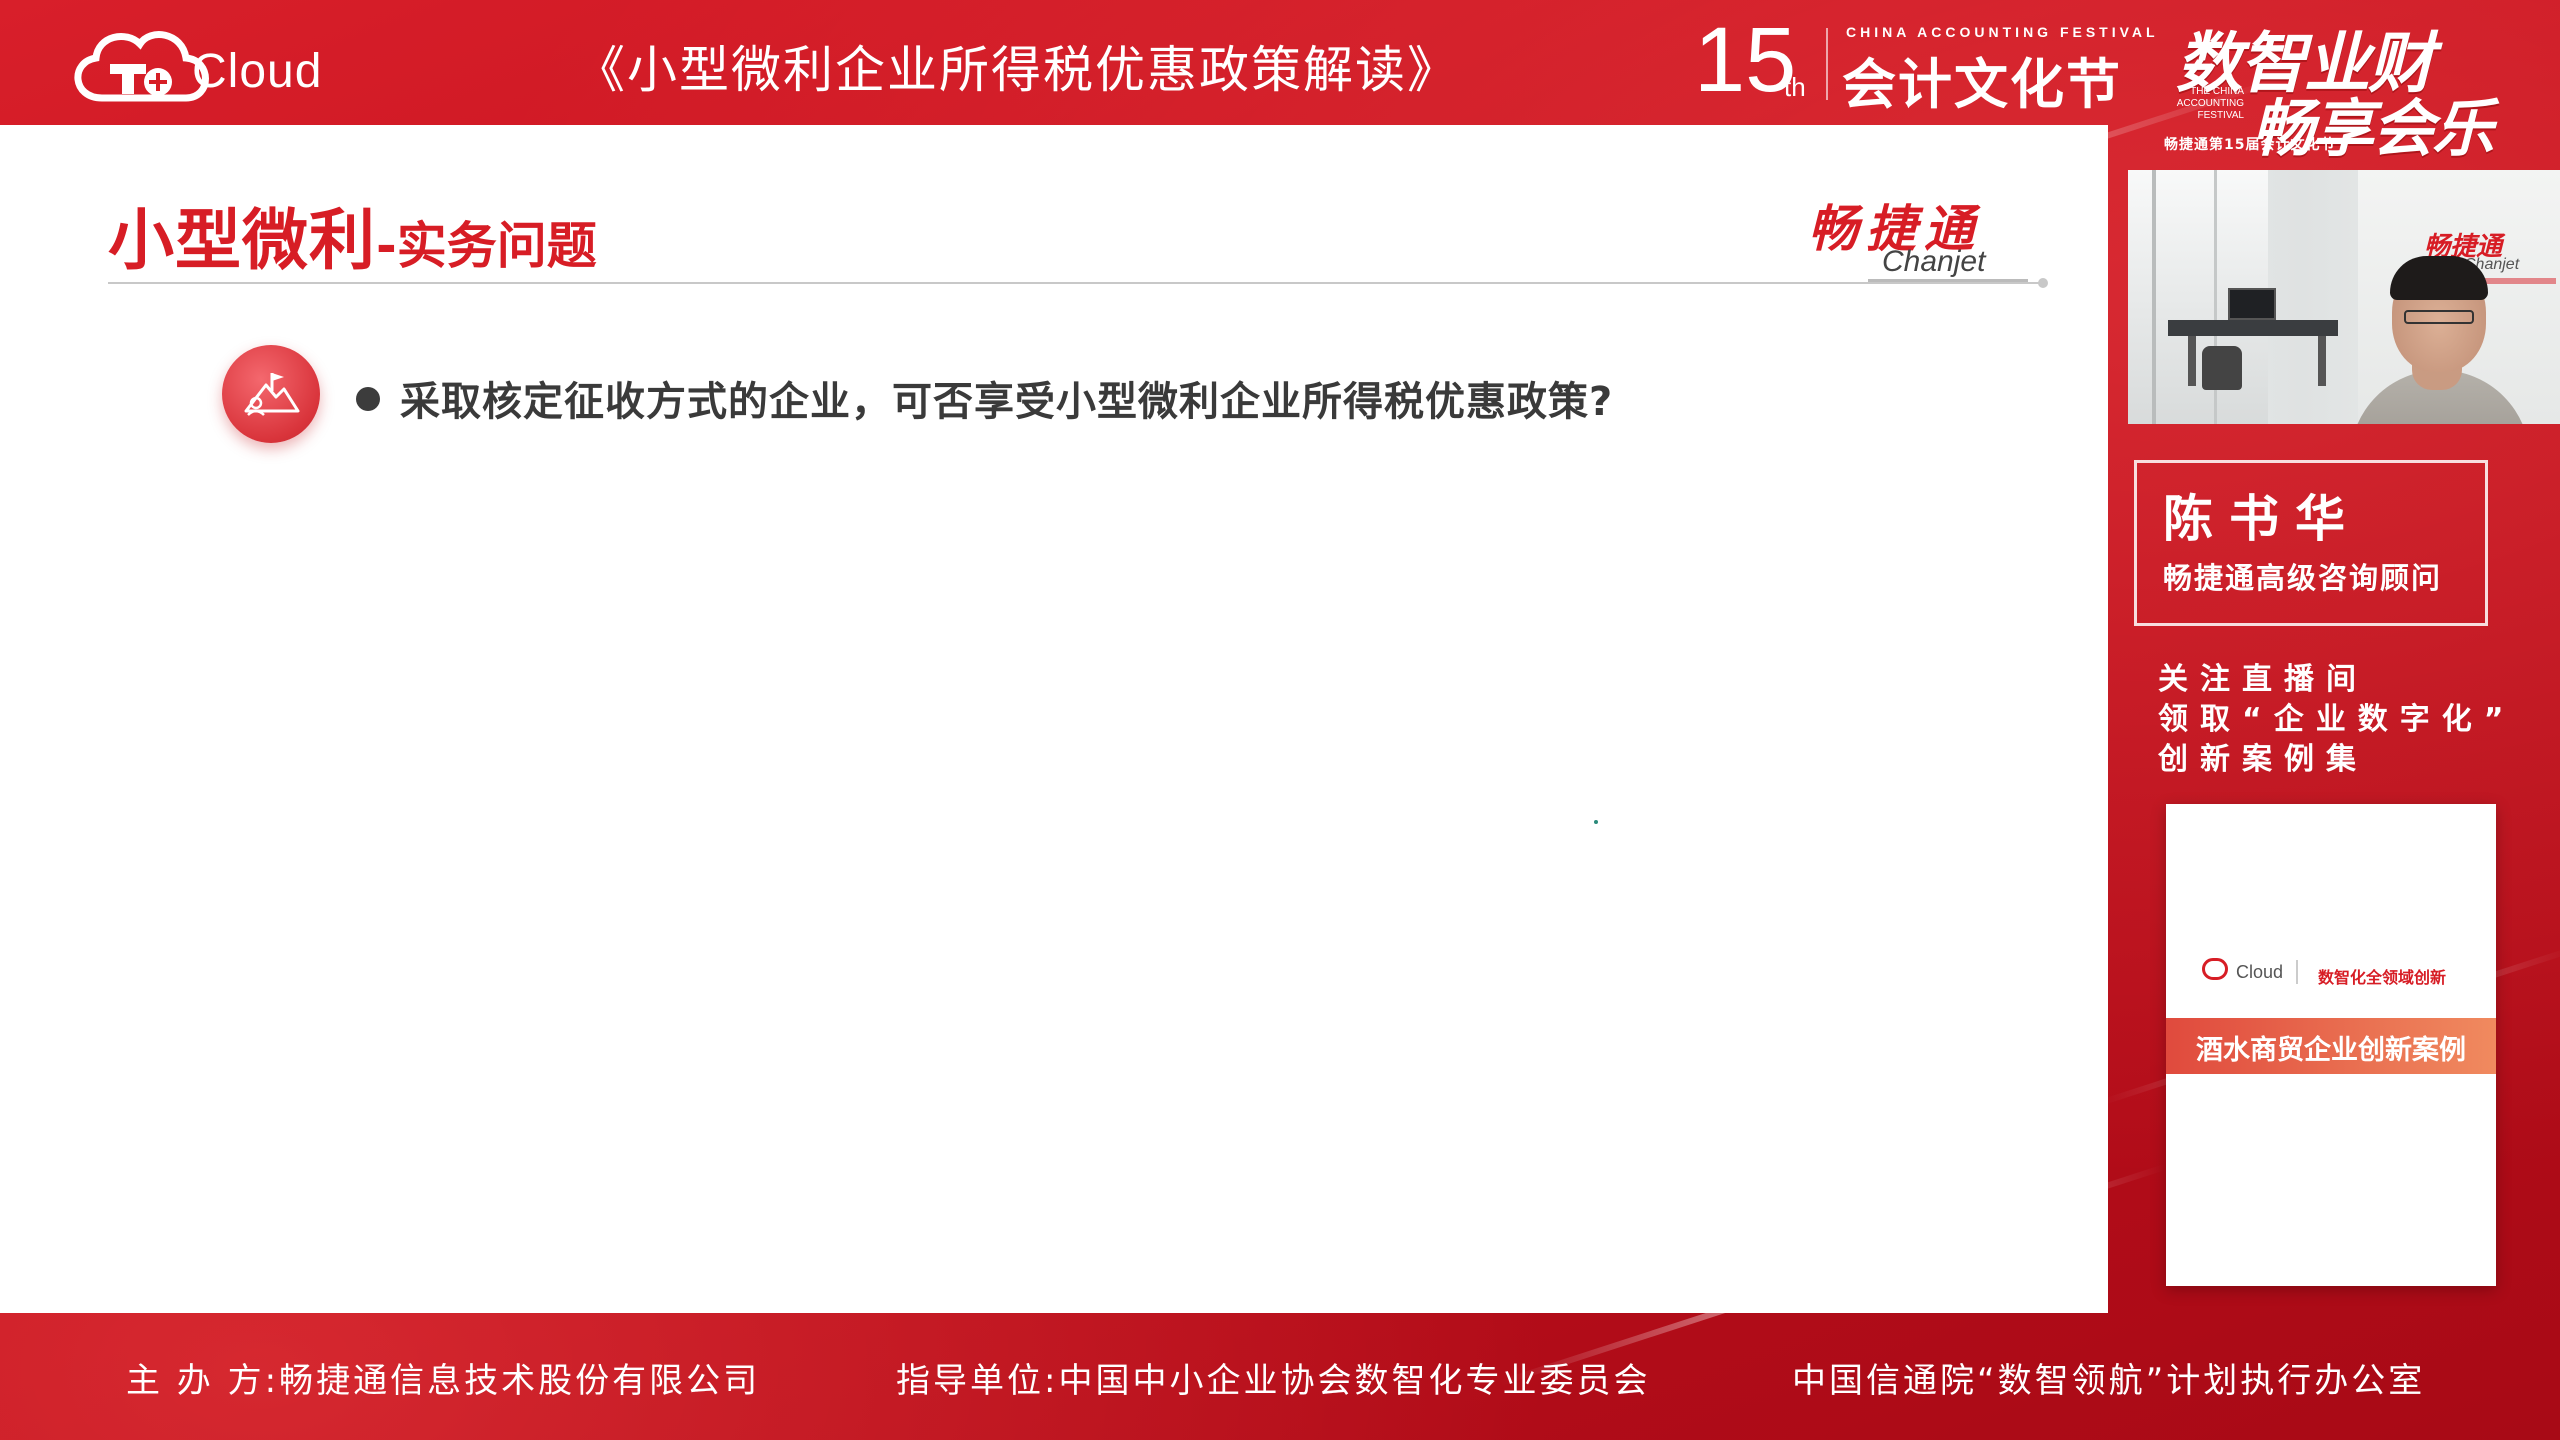  I want to click on question-text: 采取核定征收方式的企业，可否享受小型微利企业所得税优惠政策?, so click(1007, 402).